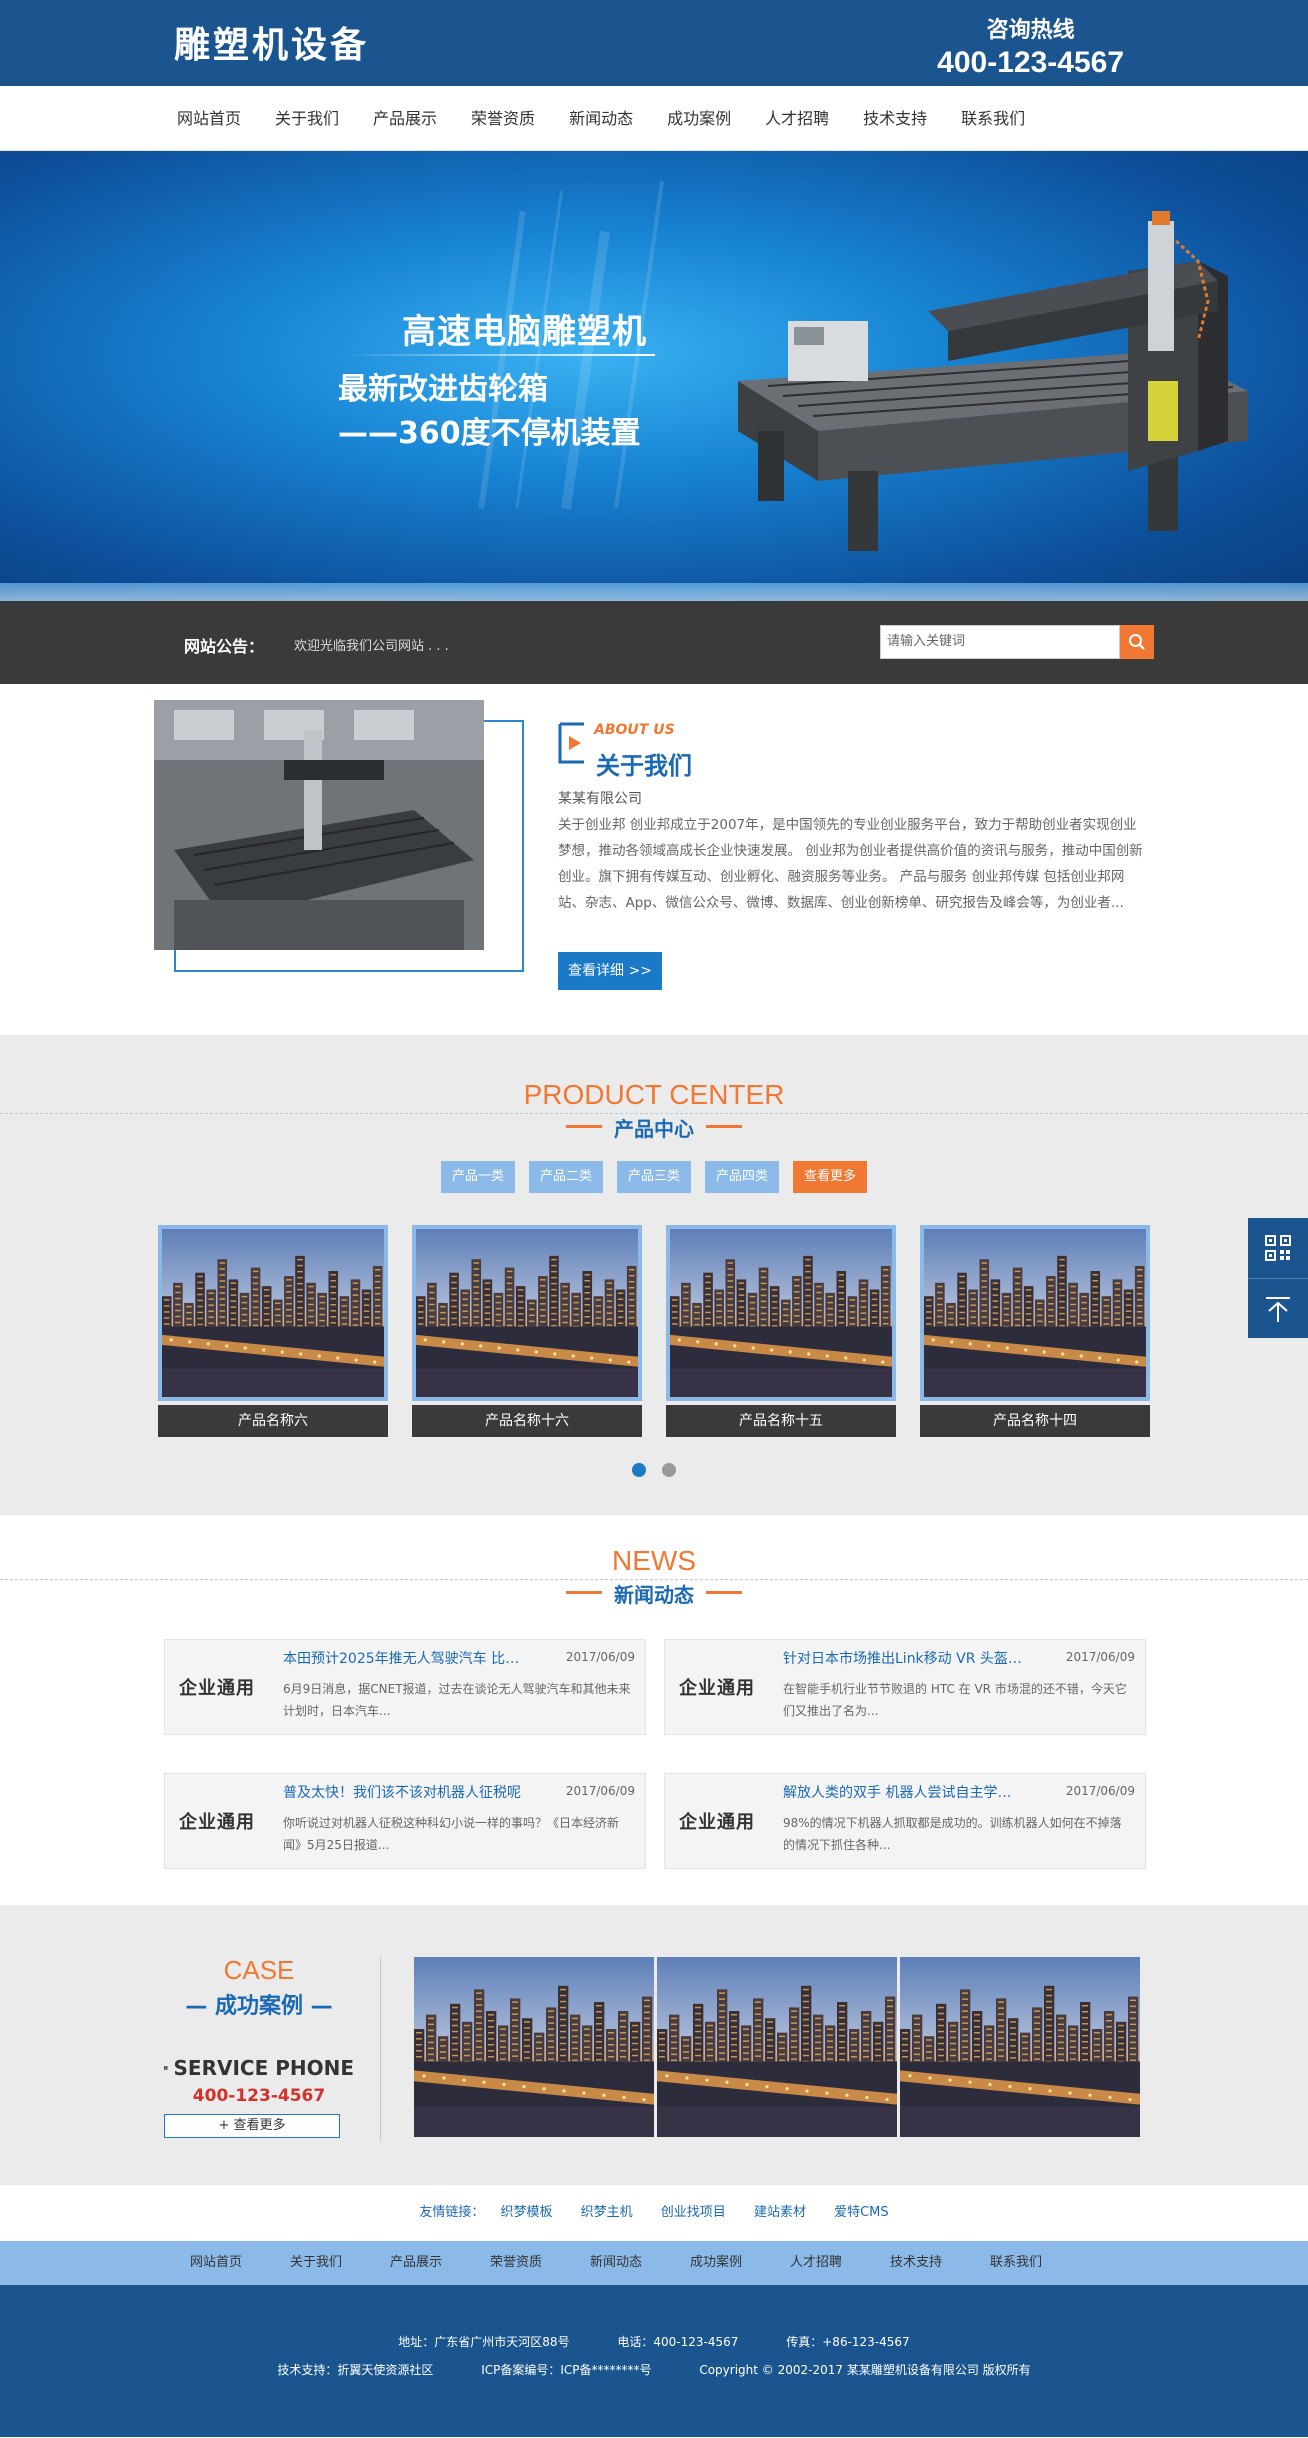 The width and height of the screenshot is (1308, 2438). I want to click on nav-item-honors: 荣誉资质, so click(503, 118).